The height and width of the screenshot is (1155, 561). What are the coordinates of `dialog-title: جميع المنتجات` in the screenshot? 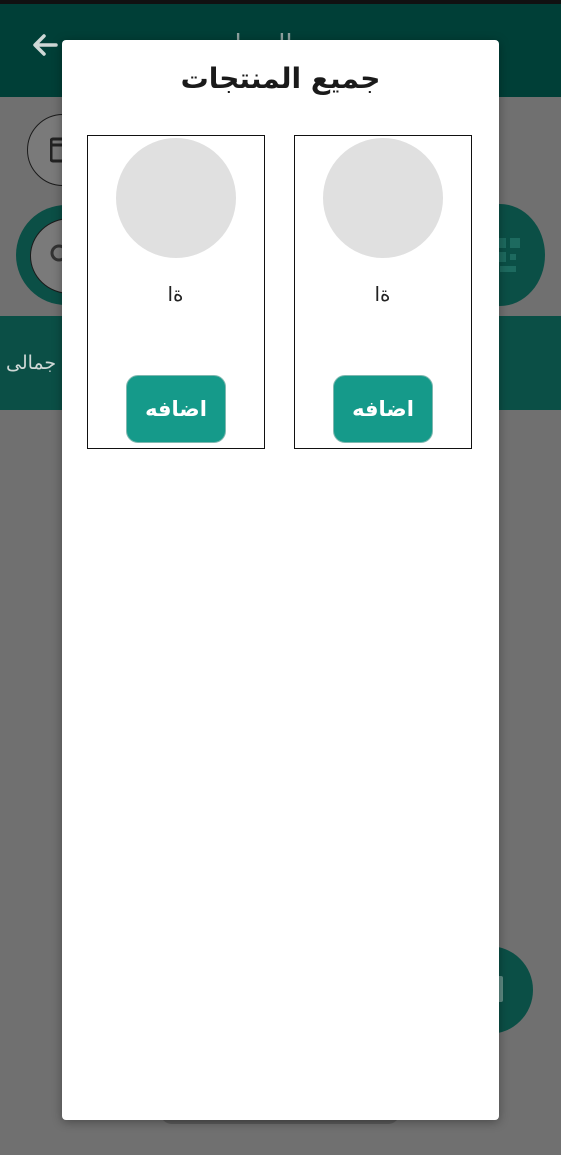 It's located at (280, 78).